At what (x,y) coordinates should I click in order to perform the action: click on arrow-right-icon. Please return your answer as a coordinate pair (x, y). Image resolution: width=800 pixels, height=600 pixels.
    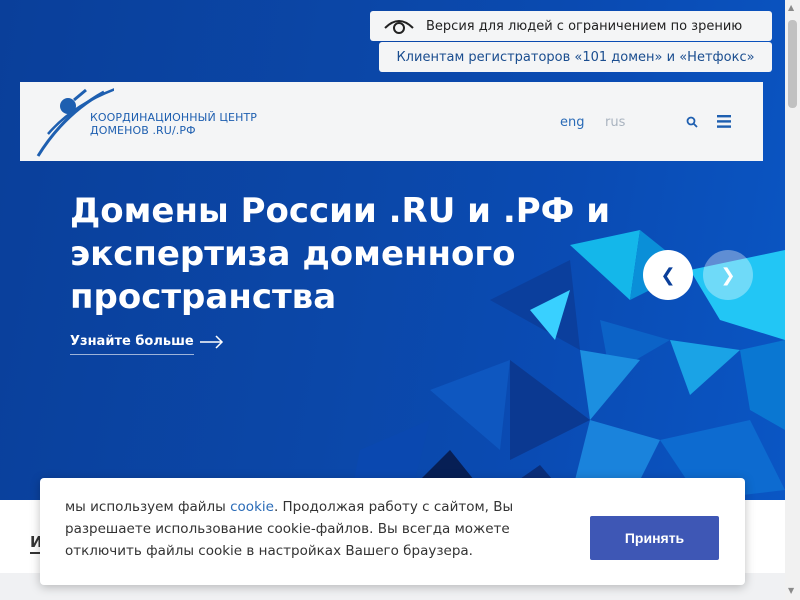
    Looking at the image, I should click on (212, 342).